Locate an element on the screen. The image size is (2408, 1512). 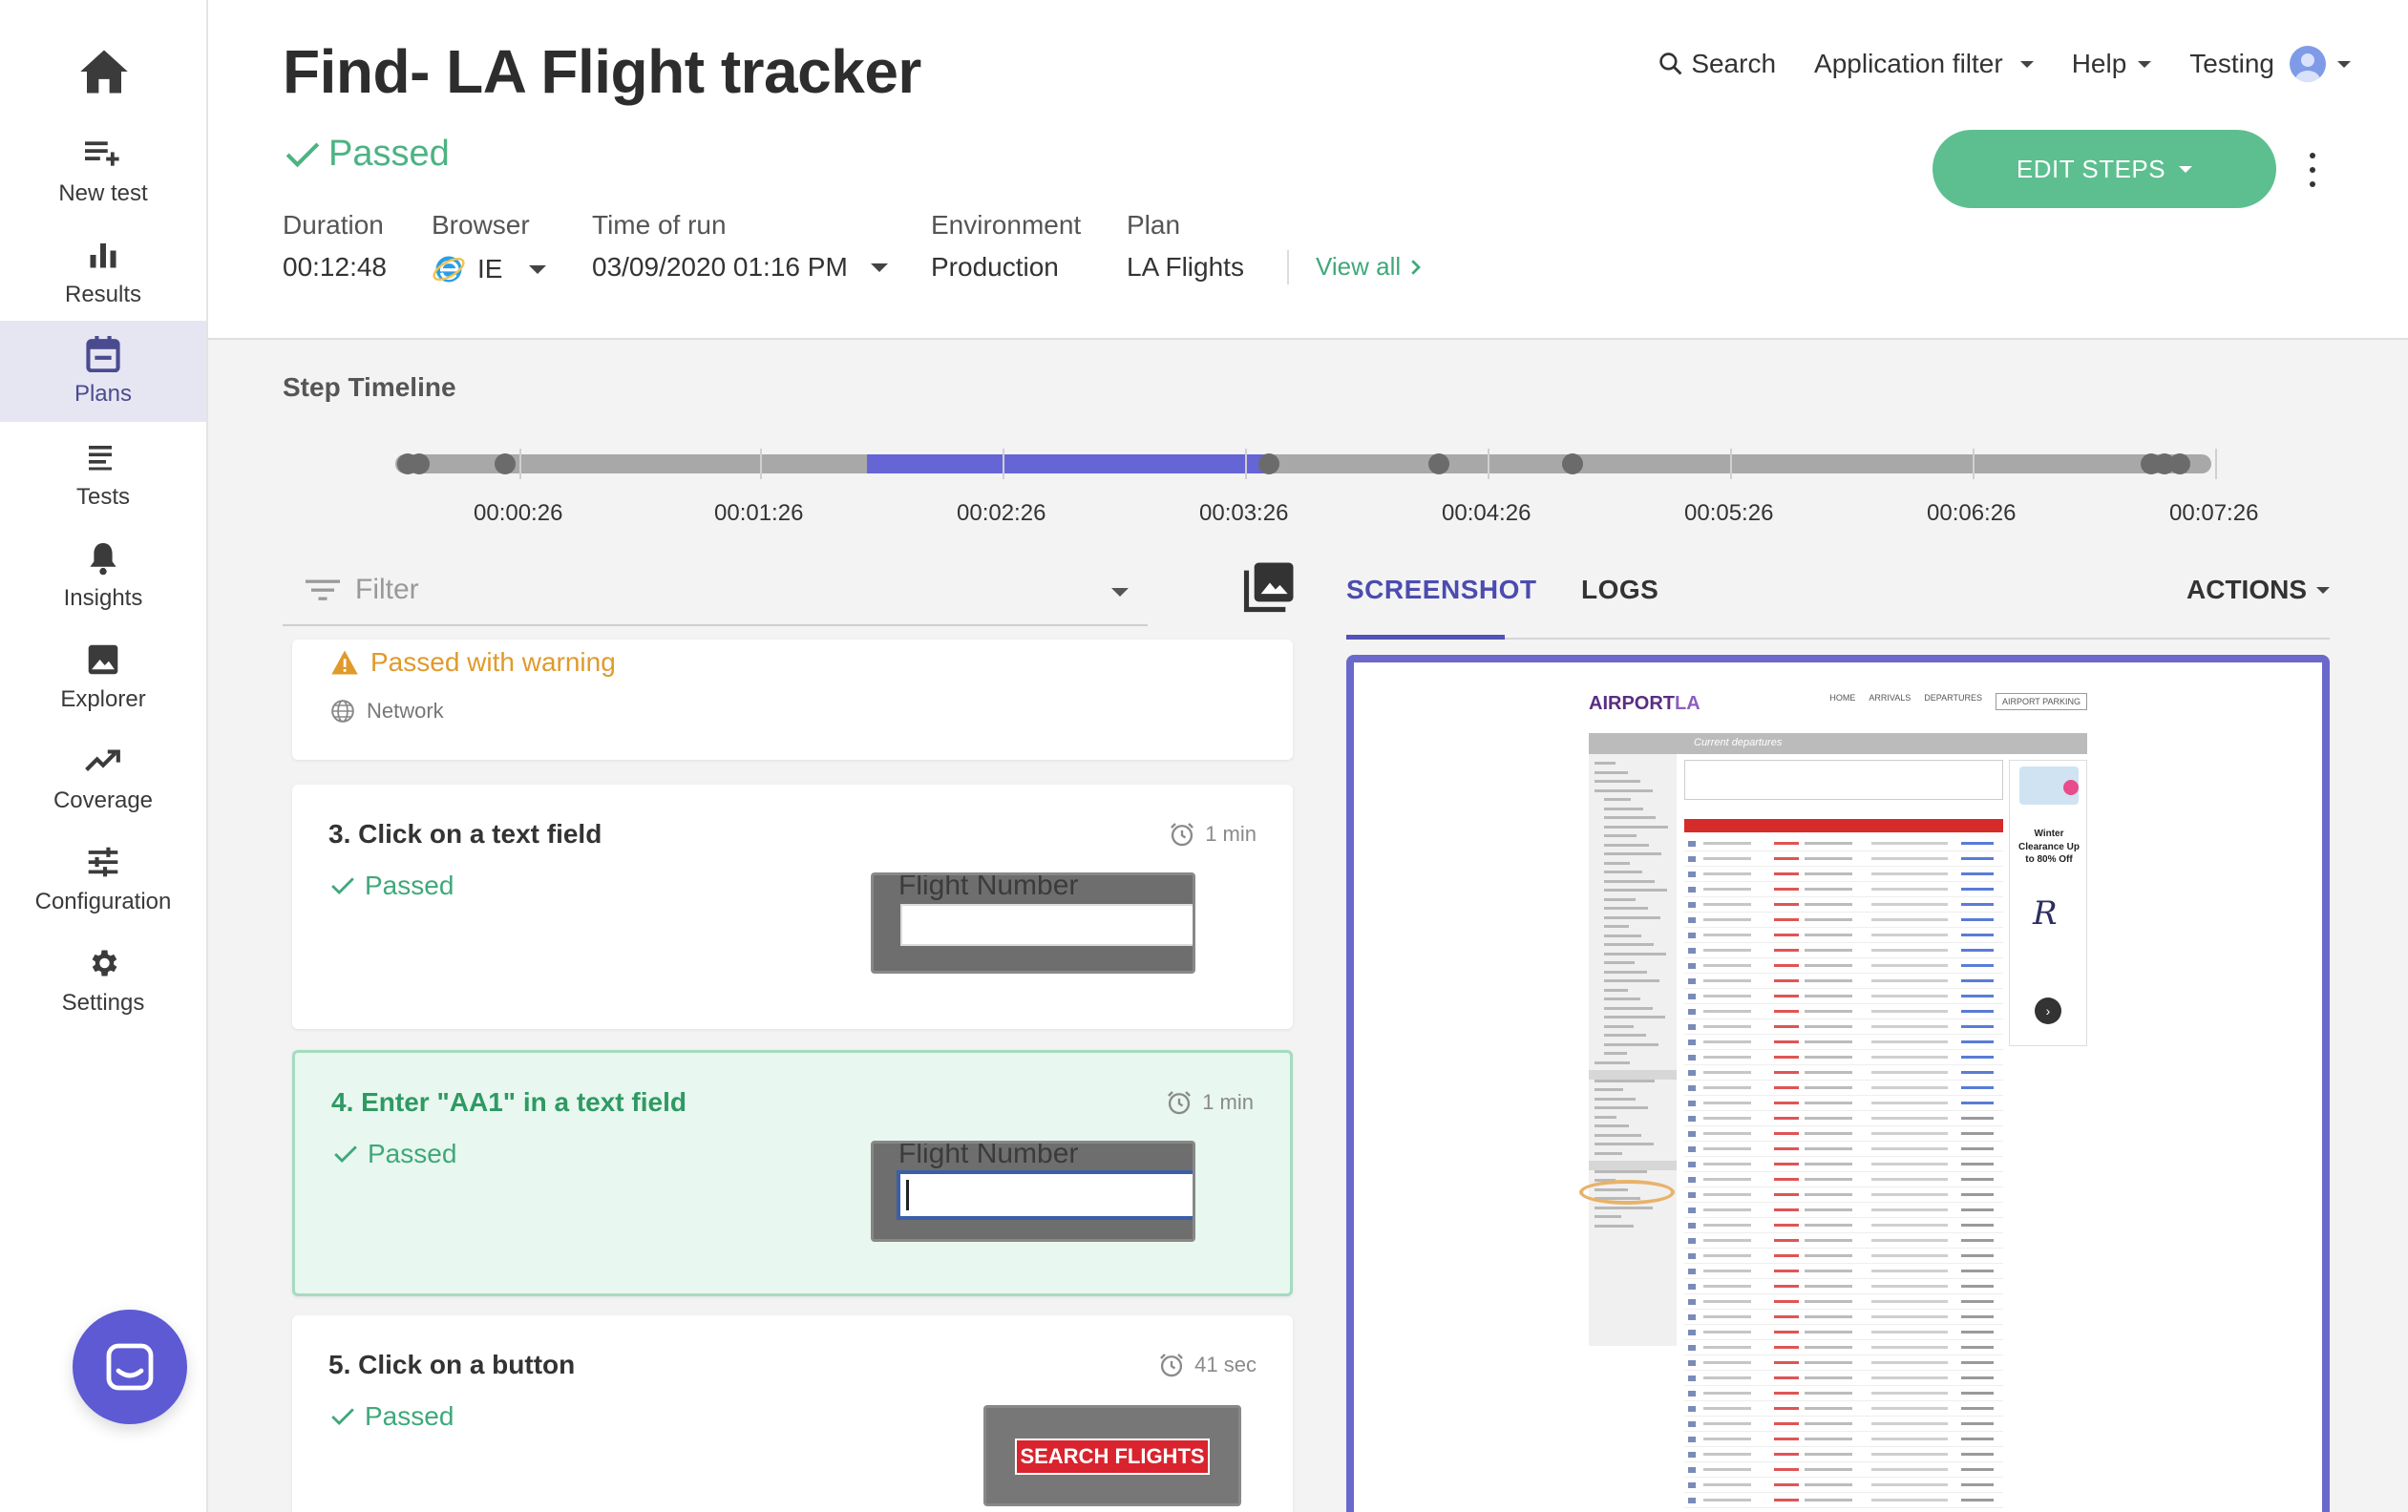
chevron-down-icon is located at coordinates (2026, 64).